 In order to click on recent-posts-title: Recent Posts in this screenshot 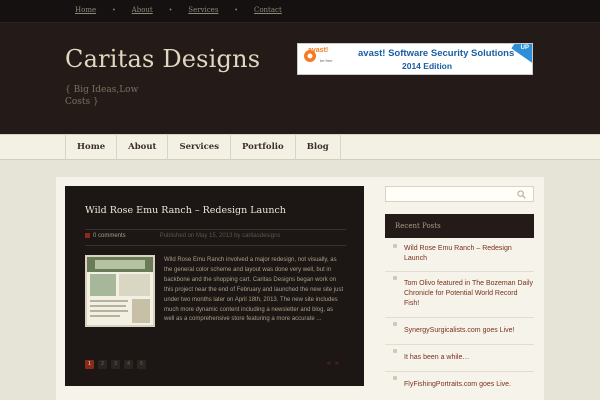, I will do `click(418, 226)`.